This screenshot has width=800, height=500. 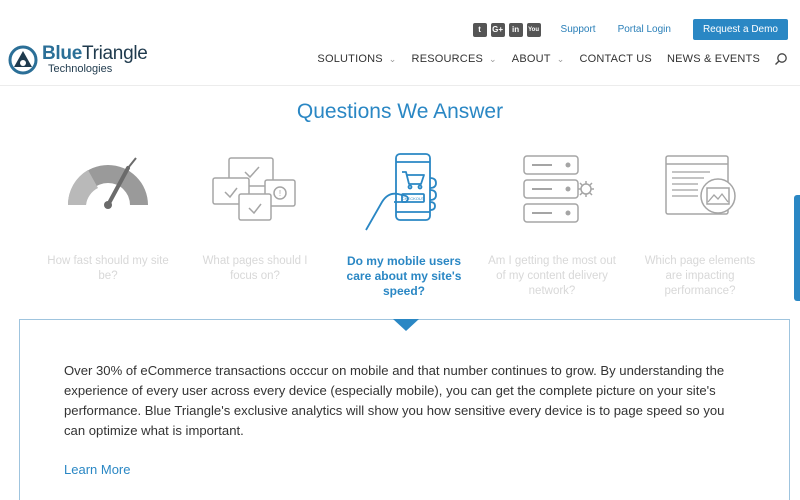 I want to click on nav-label: SOLUTIONS, so click(x=350, y=59).